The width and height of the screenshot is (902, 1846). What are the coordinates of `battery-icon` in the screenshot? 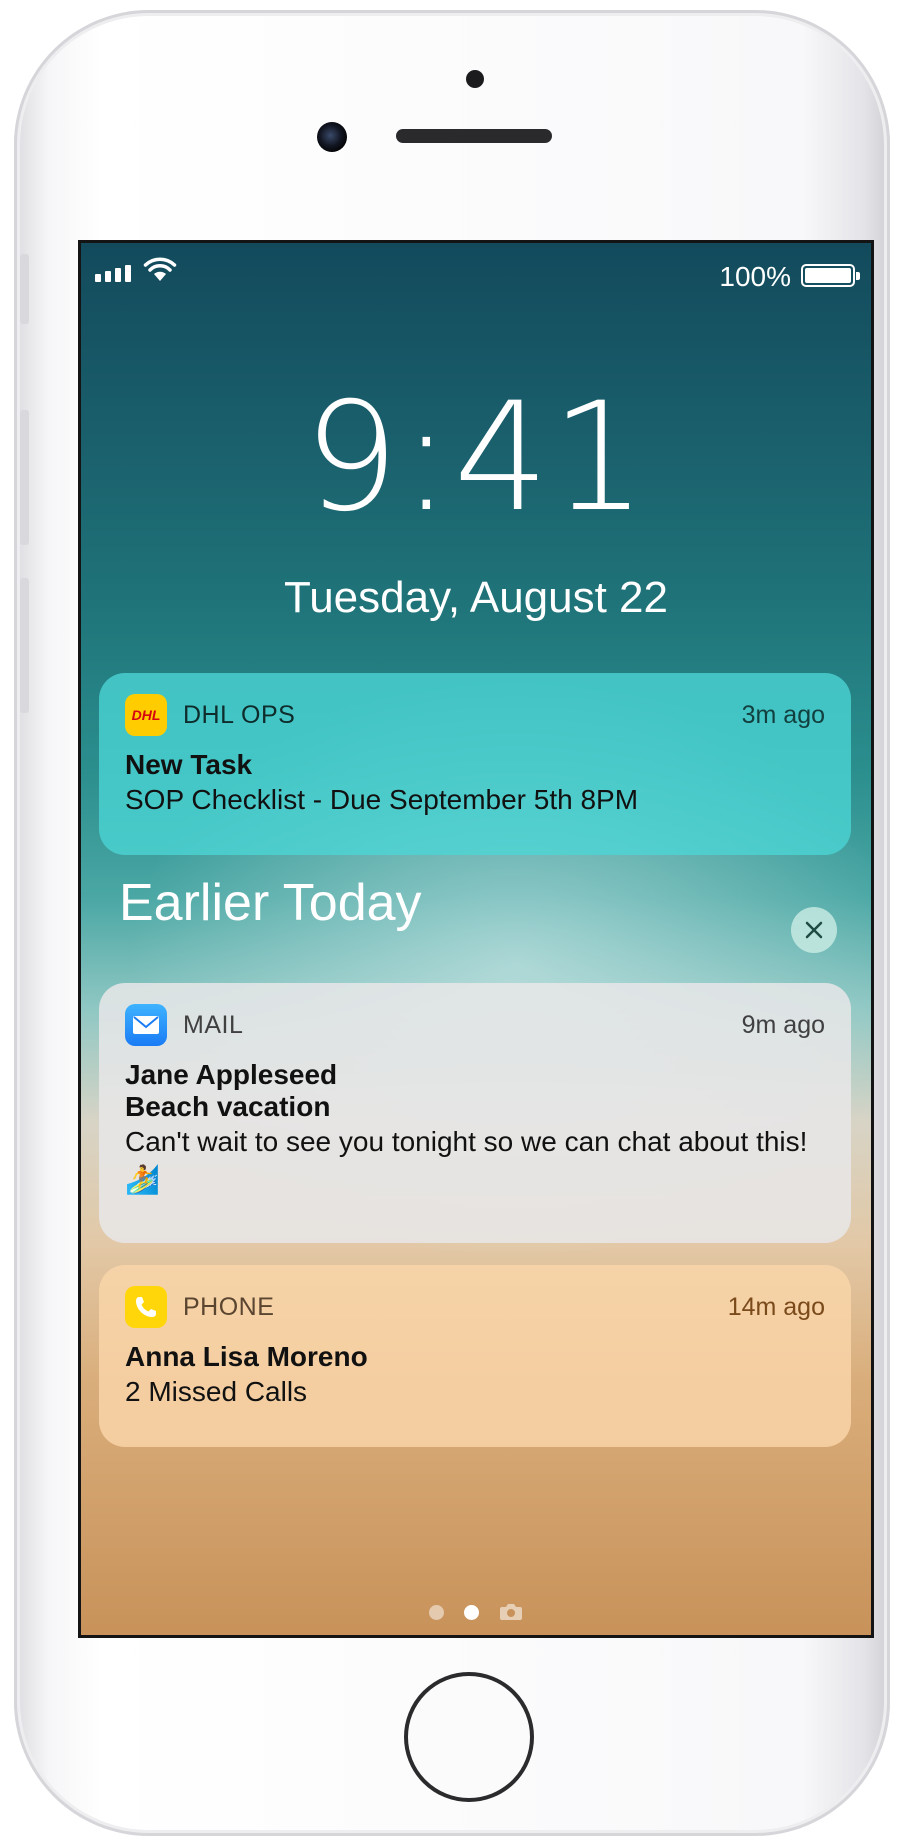 It's located at (830, 275).